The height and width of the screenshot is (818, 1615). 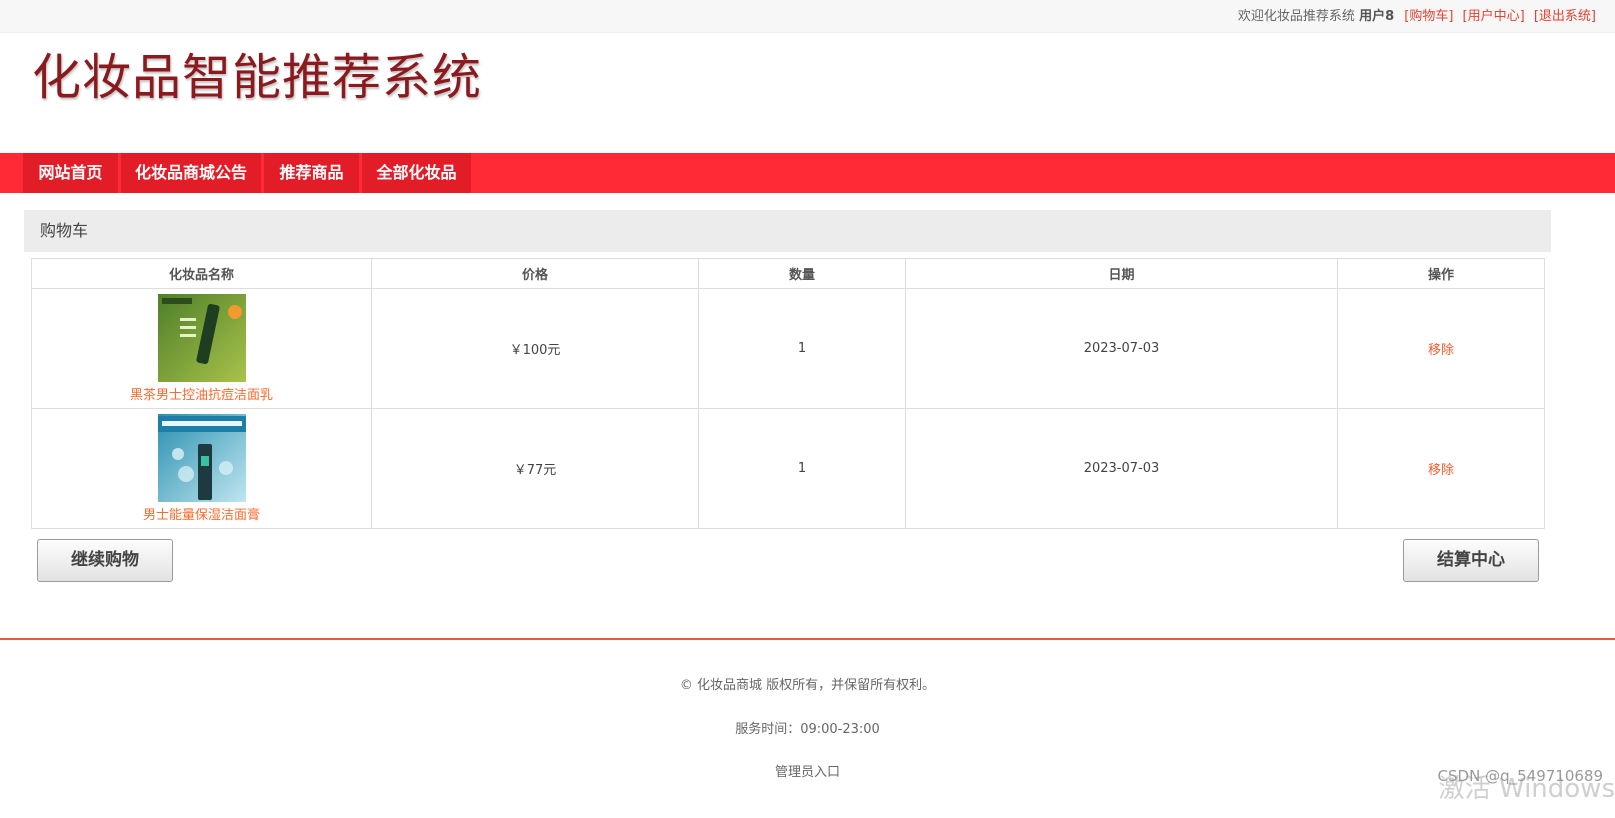 I want to click on nav-recommended: 推荐商品, so click(x=311, y=173).